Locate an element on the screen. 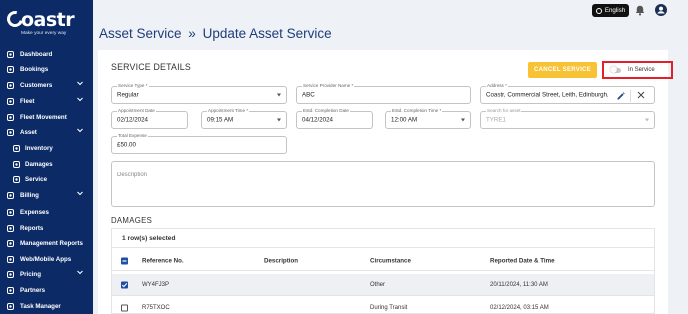  sidebar-item-label: Damages is located at coordinates (39, 164).